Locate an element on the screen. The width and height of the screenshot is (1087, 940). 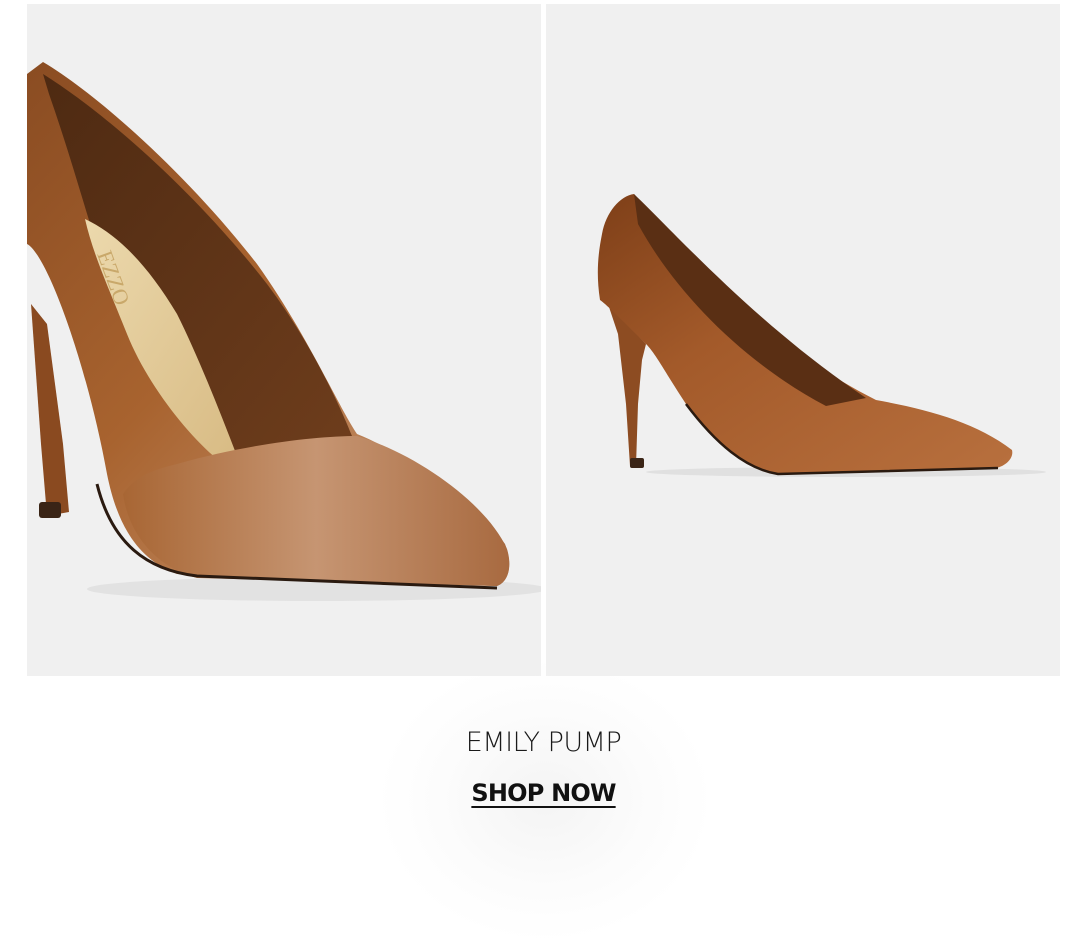
shop-now-link: SHOP NOW is located at coordinates (543, 793).